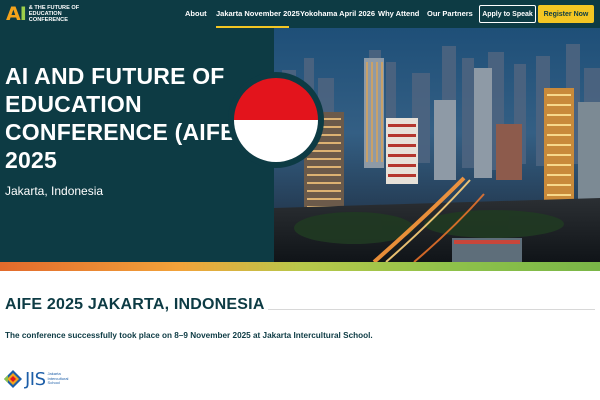 The image size is (600, 400). I want to click on apply-to-speak-button: Apply to Speak, so click(507, 14).